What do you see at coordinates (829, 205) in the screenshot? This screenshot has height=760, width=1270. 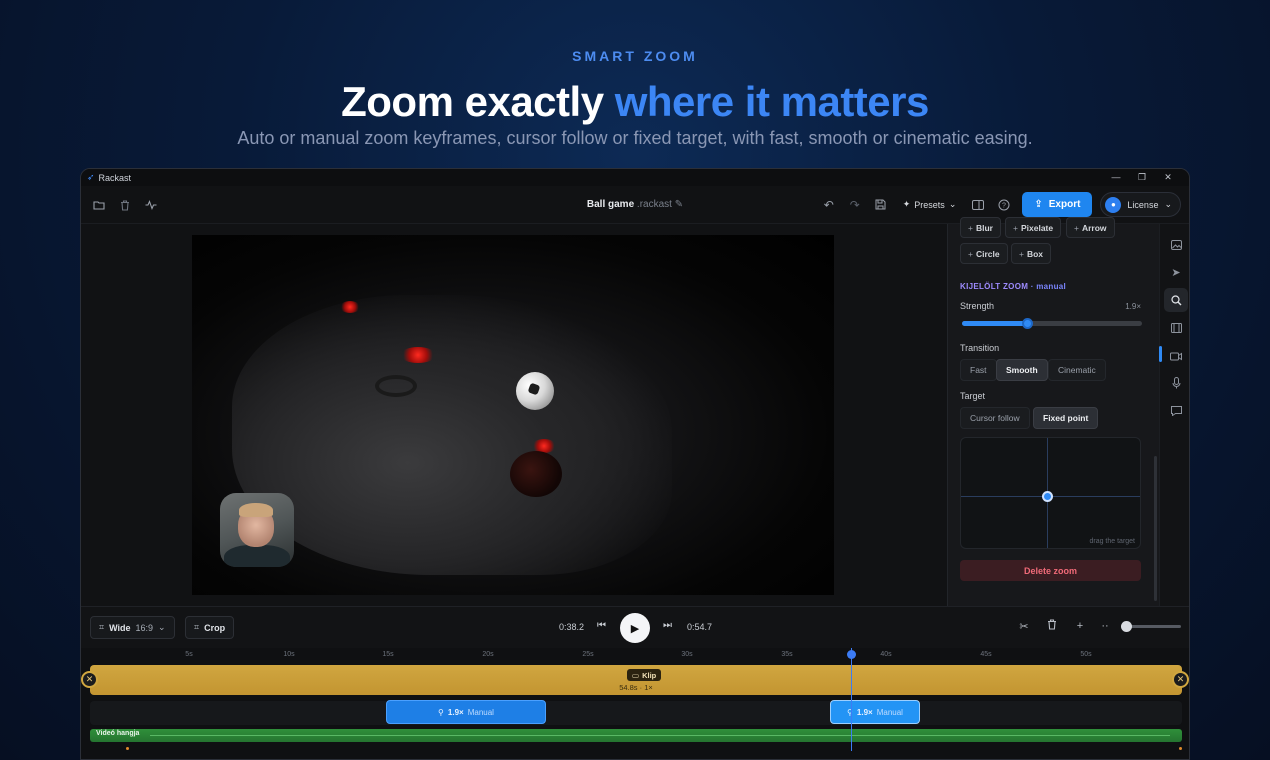 I see `undo-icon: ↶` at bounding box center [829, 205].